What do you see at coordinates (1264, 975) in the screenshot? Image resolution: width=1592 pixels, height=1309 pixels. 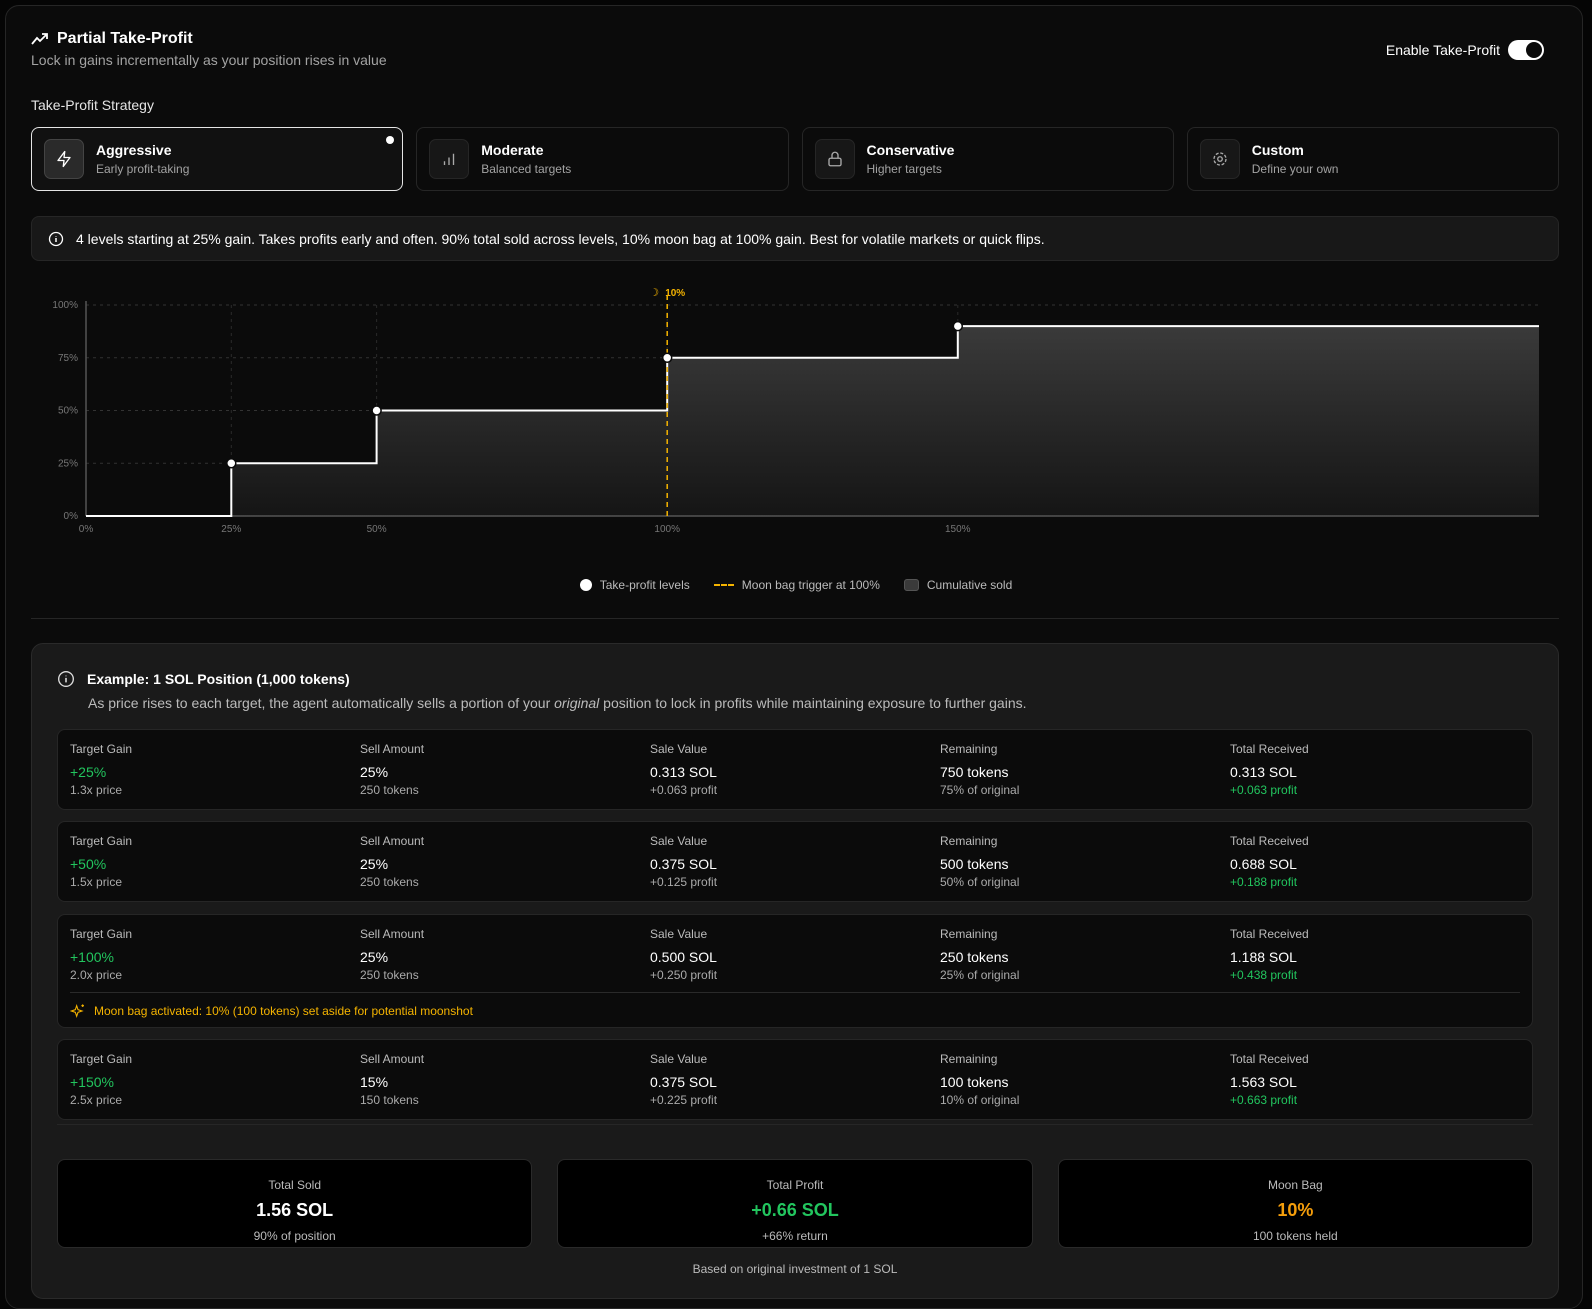 I see `cell-sub: +0.438 profit` at bounding box center [1264, 975].